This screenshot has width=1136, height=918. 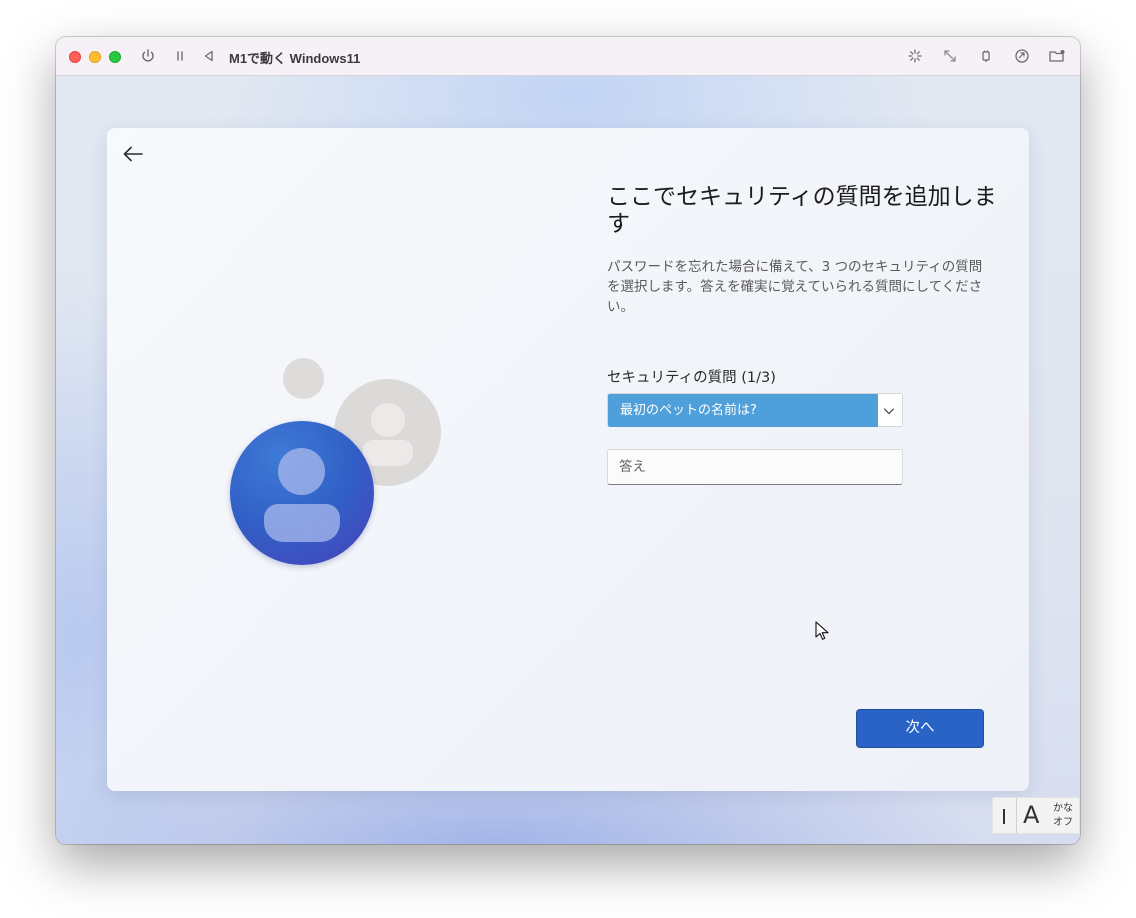 I want to click on security-question-label: セキュリティの質問 (1/3), so click(x=691, y=378).